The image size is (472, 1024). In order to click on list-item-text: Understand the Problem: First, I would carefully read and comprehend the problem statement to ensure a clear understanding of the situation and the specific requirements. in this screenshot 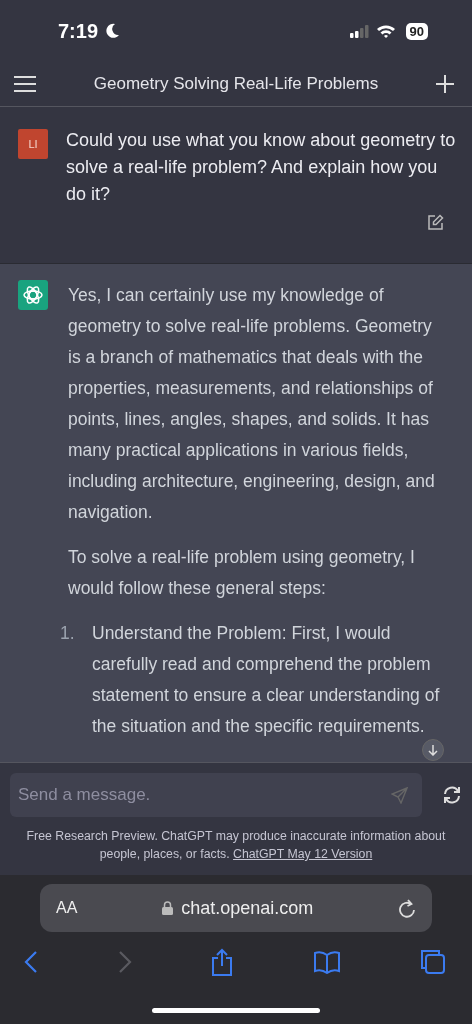, I will do `click(266, 680)`.